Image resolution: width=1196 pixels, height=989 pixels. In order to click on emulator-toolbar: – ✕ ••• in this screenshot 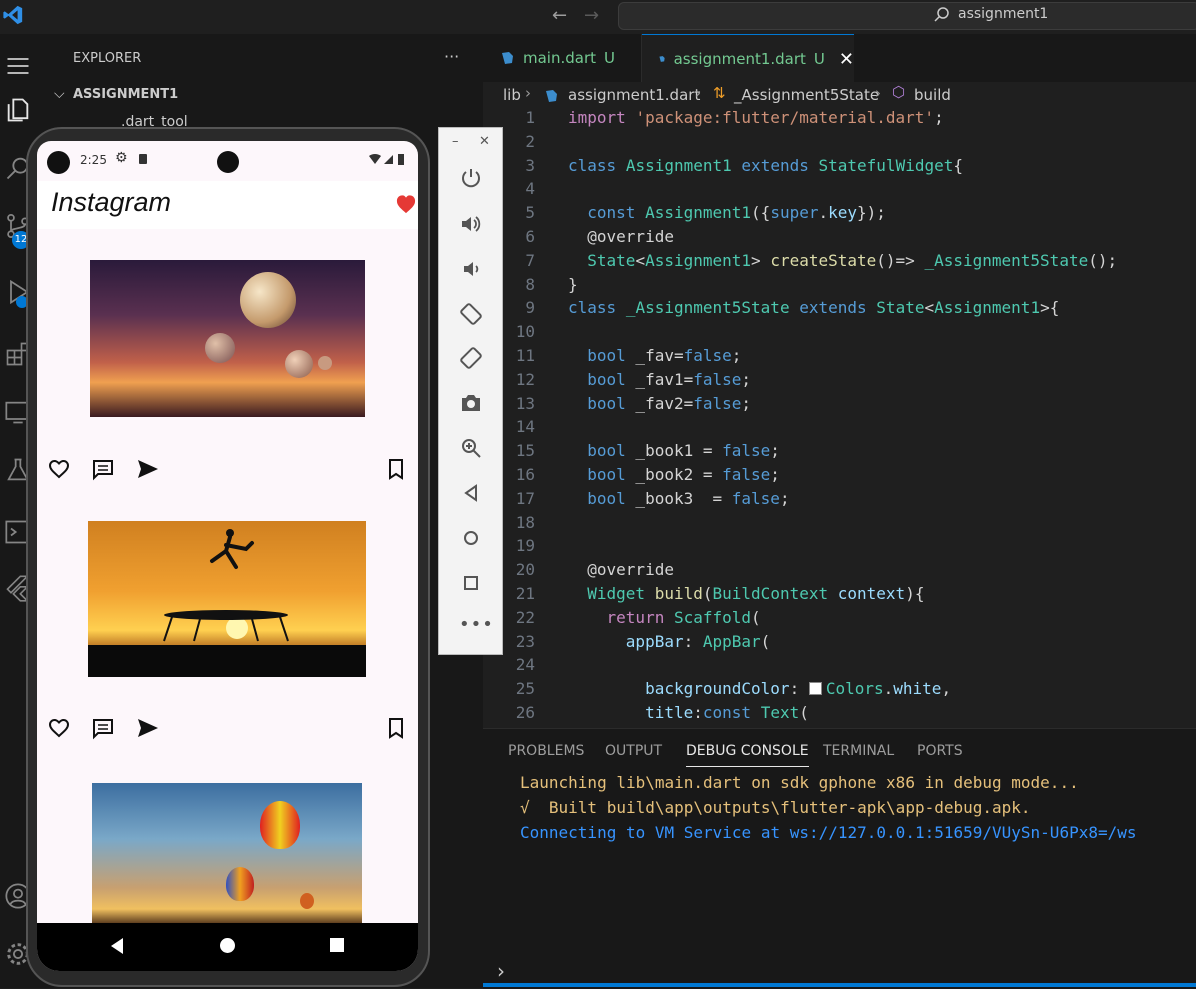, I will do `click(470, 391)`.